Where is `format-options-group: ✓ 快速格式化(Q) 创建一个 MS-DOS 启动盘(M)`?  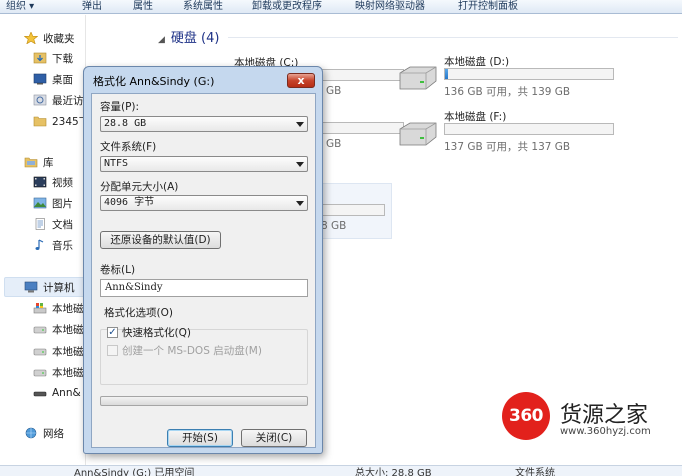
format-options-group: ✓ 快速格式化(Q) 创建一个 MS-DOS 启动盘(M) is located at coordinates (204, 356).